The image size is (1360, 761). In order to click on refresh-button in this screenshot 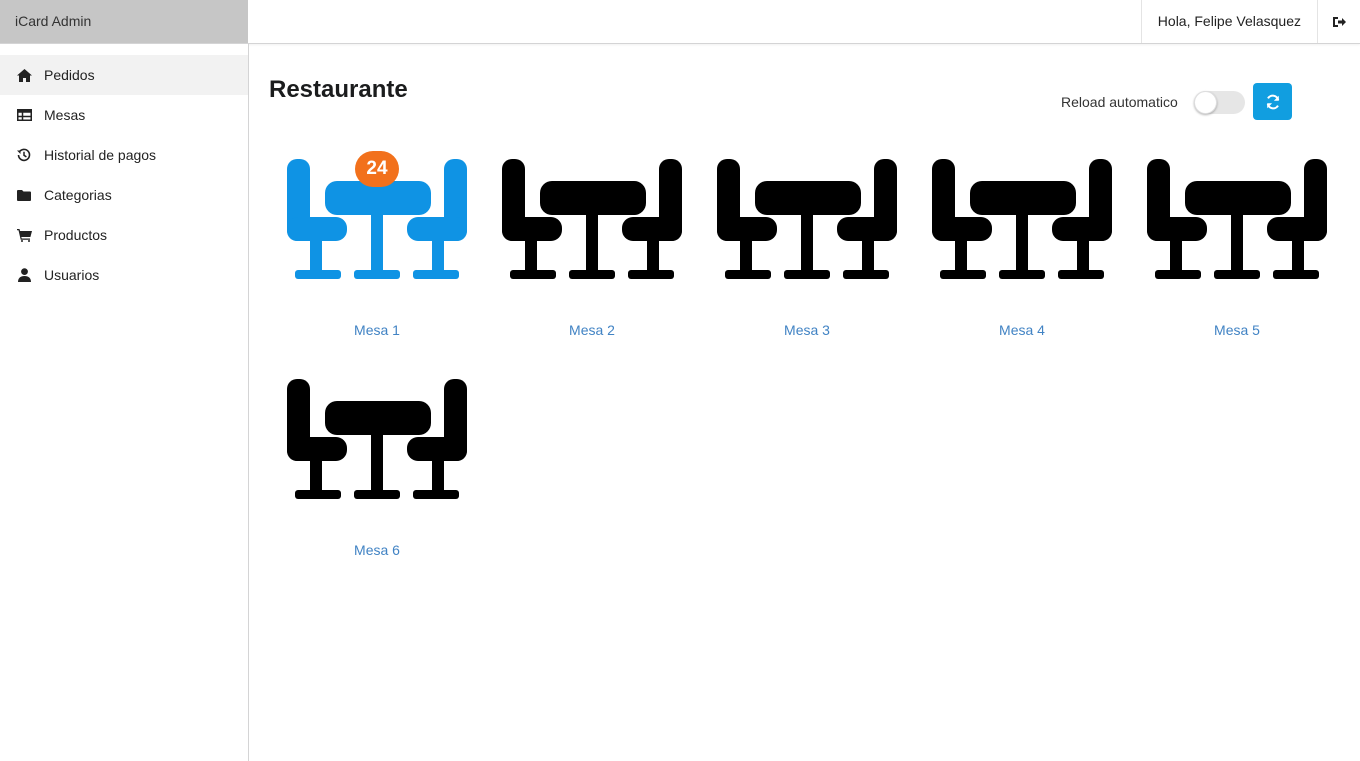, I will do `click(1272, 101)`.